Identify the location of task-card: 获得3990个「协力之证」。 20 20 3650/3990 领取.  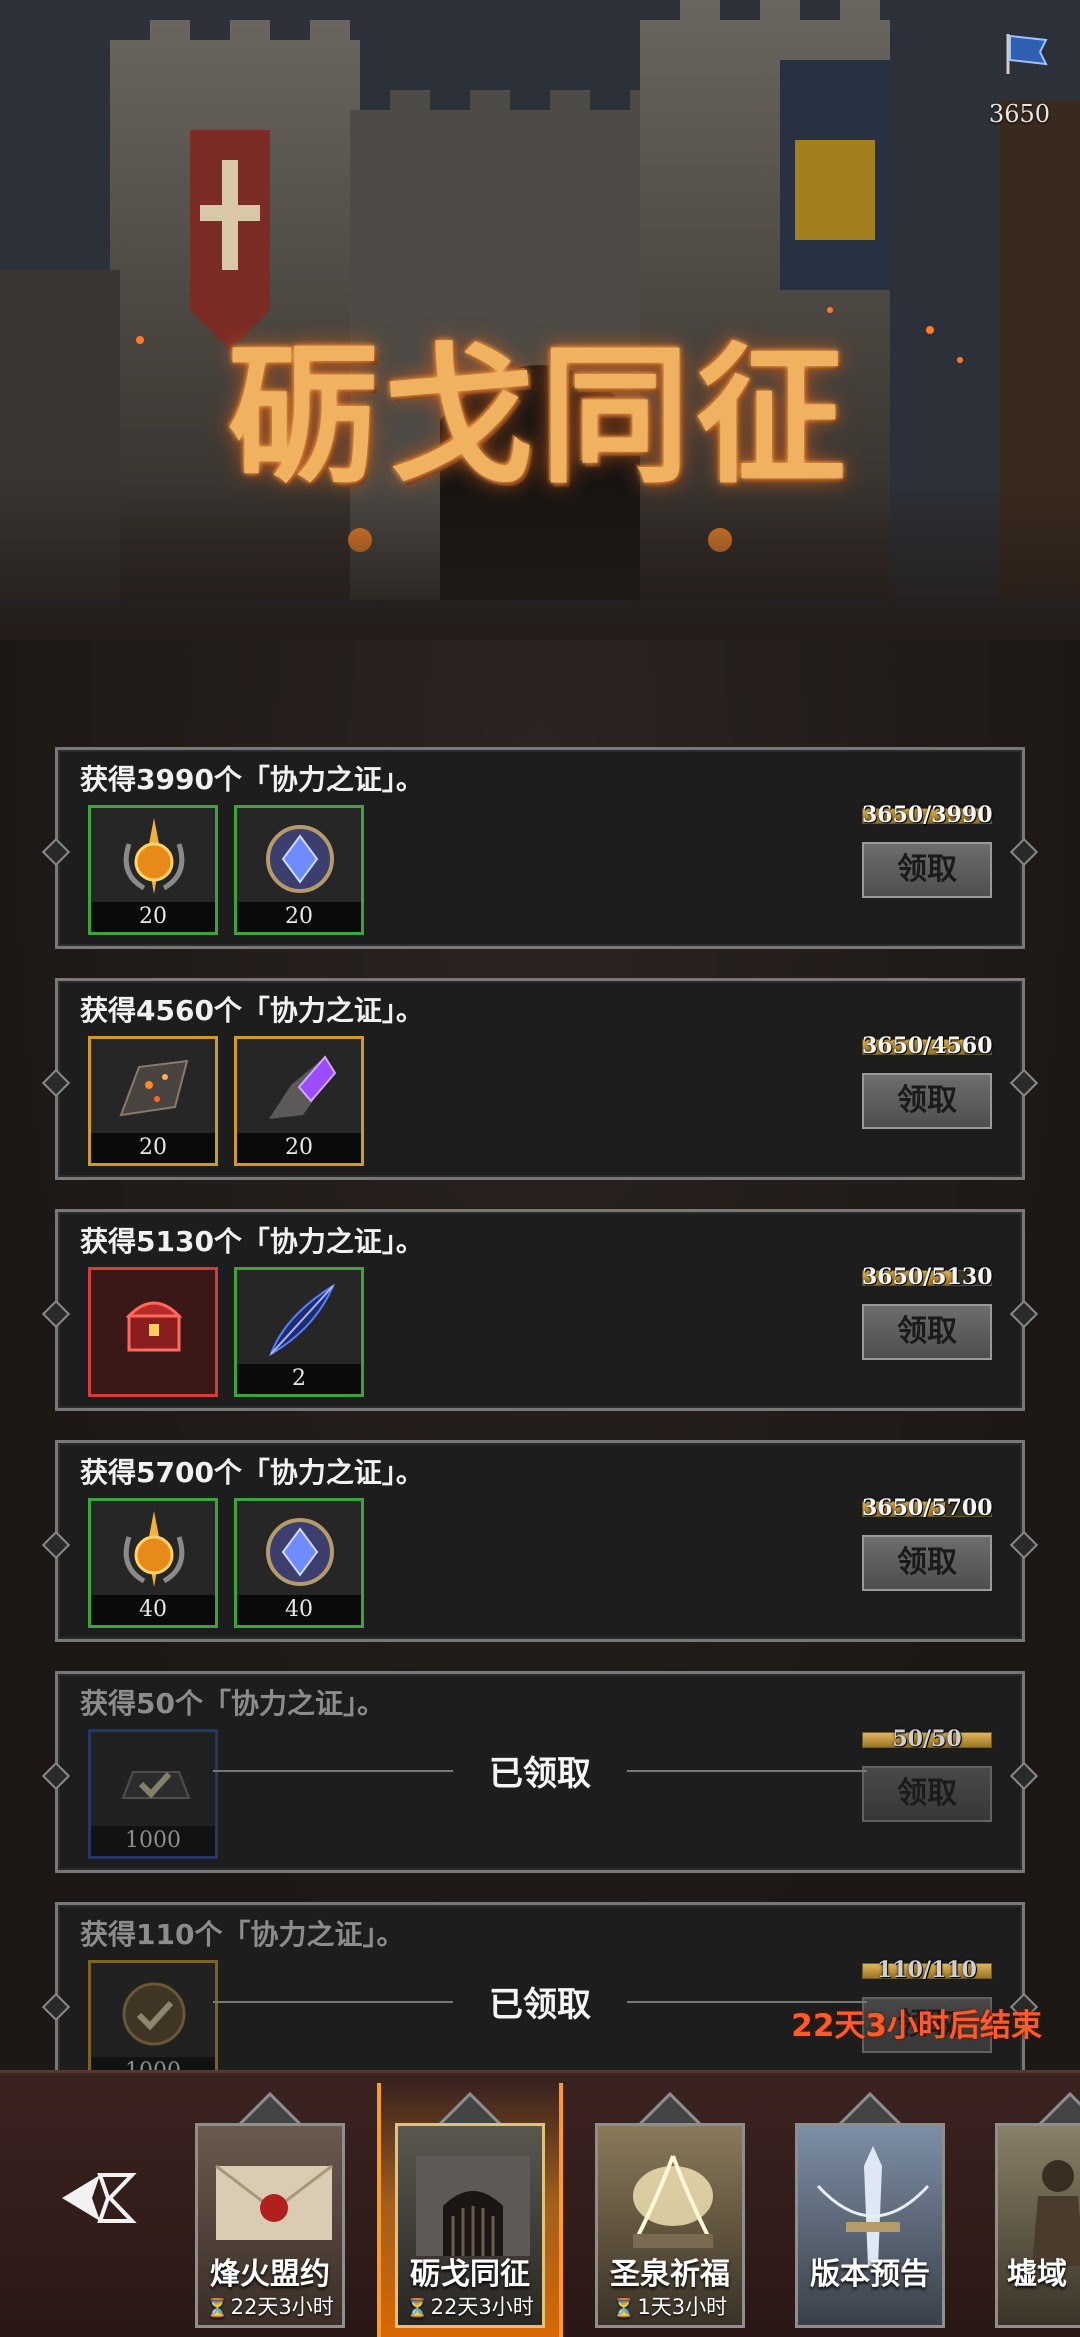
(540, 848).